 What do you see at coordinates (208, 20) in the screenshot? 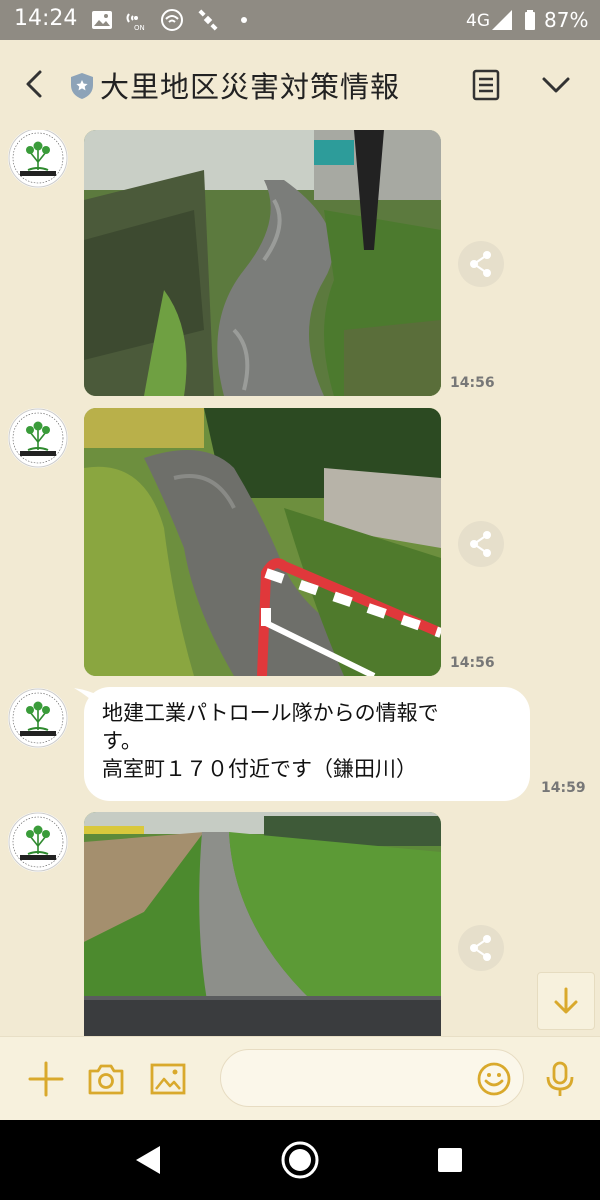
I see `satellite-icon` at bounding box center [208, 20].